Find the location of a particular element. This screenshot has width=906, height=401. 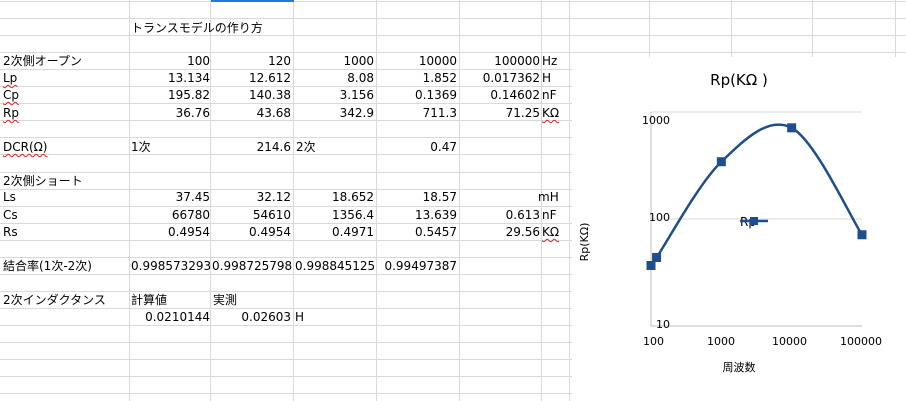

coupling-1000: 0.998845125 is located at coordinates (335, 266).